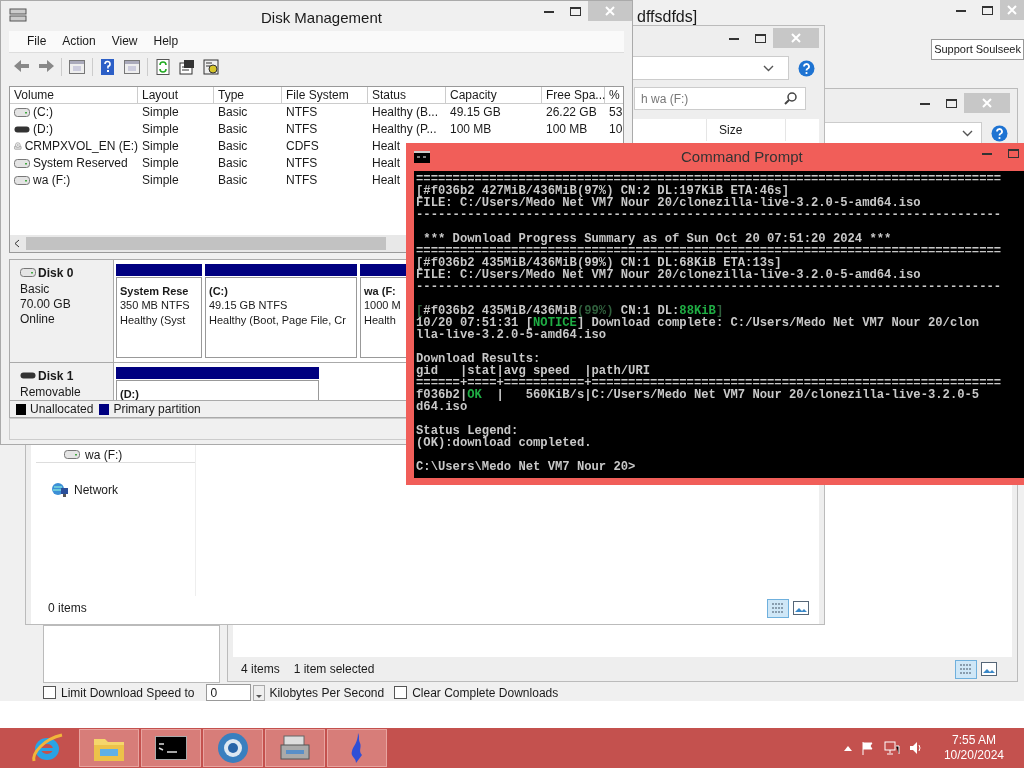 The width and height of the screenshot is (1024, 768). I want to click on caret-up-icon, so click(847, 748).